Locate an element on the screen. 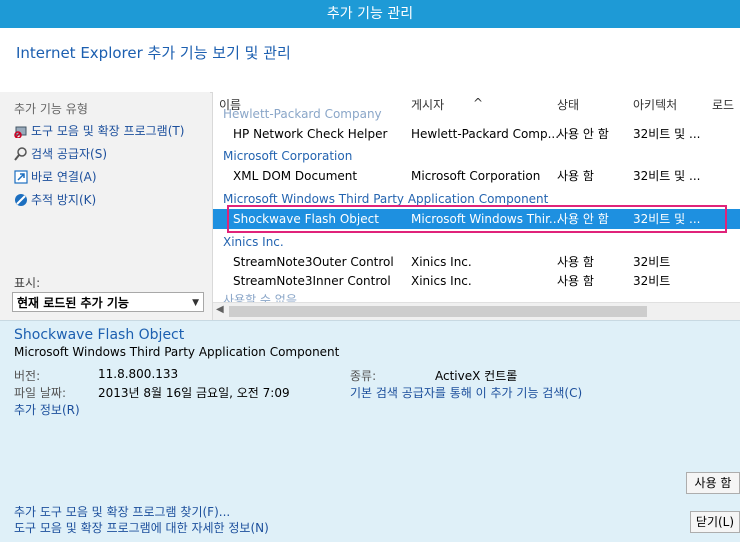  version-label: 버전: is located at coordinates (27, 376).